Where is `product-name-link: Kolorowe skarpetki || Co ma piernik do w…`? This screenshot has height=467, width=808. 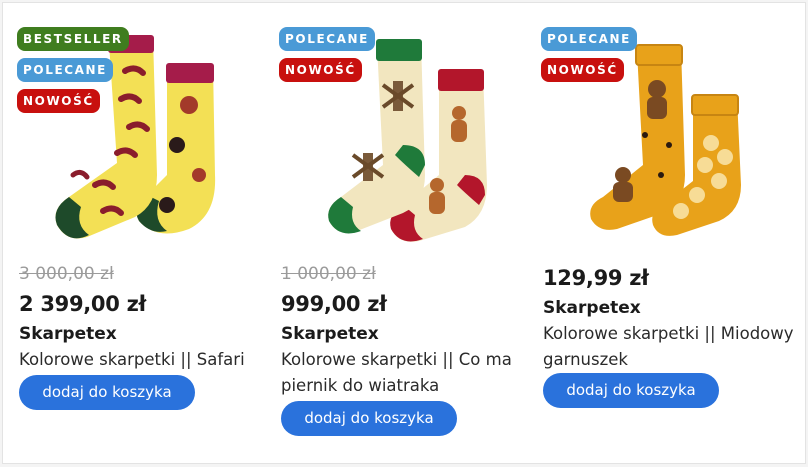 product-name-link: Kolorowe skarpetki || Co ma piernik do w… is located at coordinates (412, 373).